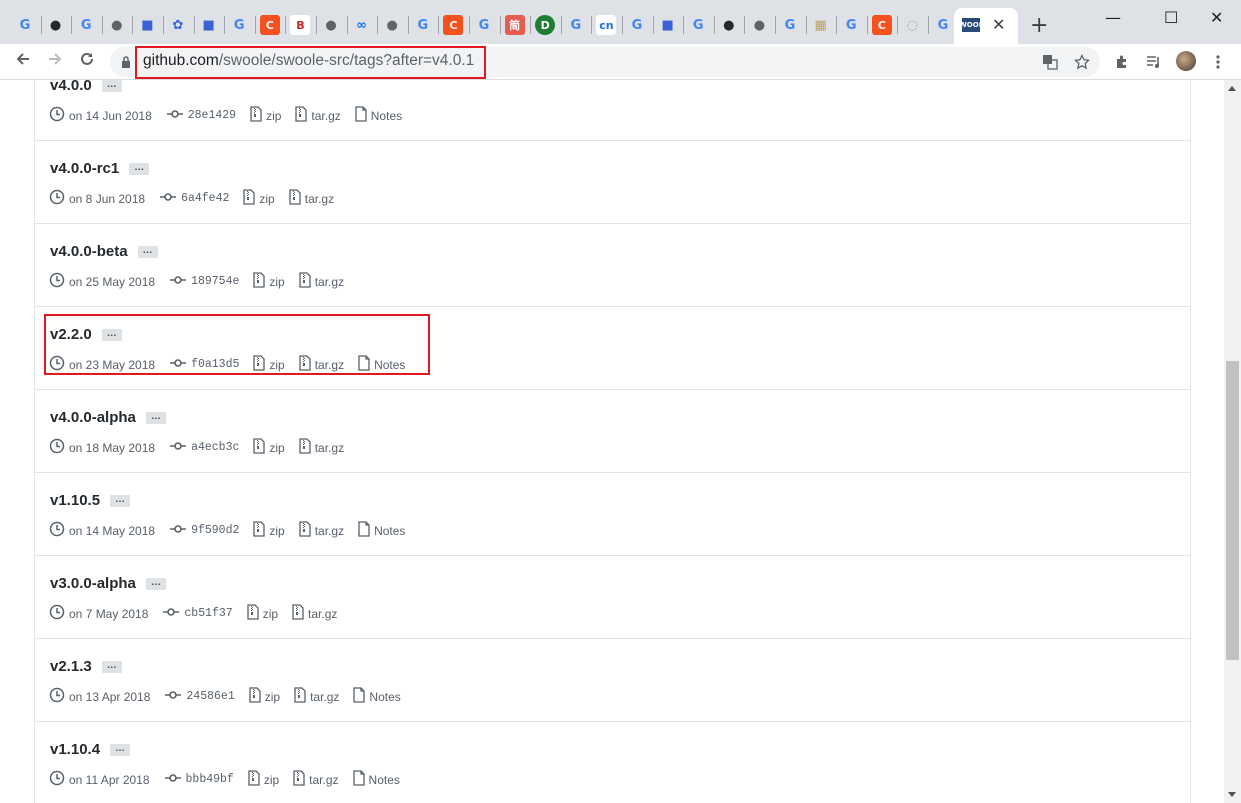 The image size is (1241, 803). What do you see at coordinates (821, 25) in the screenshot?
I see `tab-favicon-icon: ▦` at bounding box center [821, 25].